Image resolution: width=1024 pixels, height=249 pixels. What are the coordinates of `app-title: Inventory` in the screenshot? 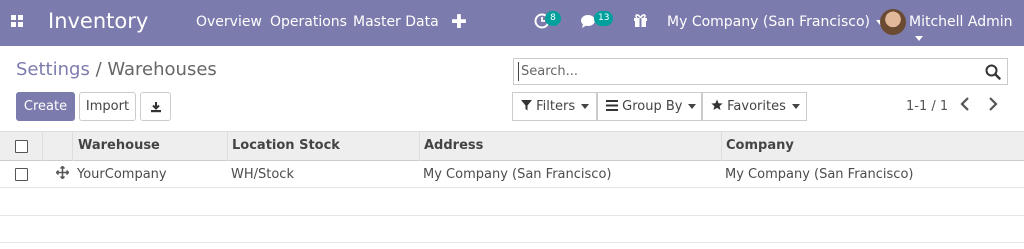 It's located at (98, 21).